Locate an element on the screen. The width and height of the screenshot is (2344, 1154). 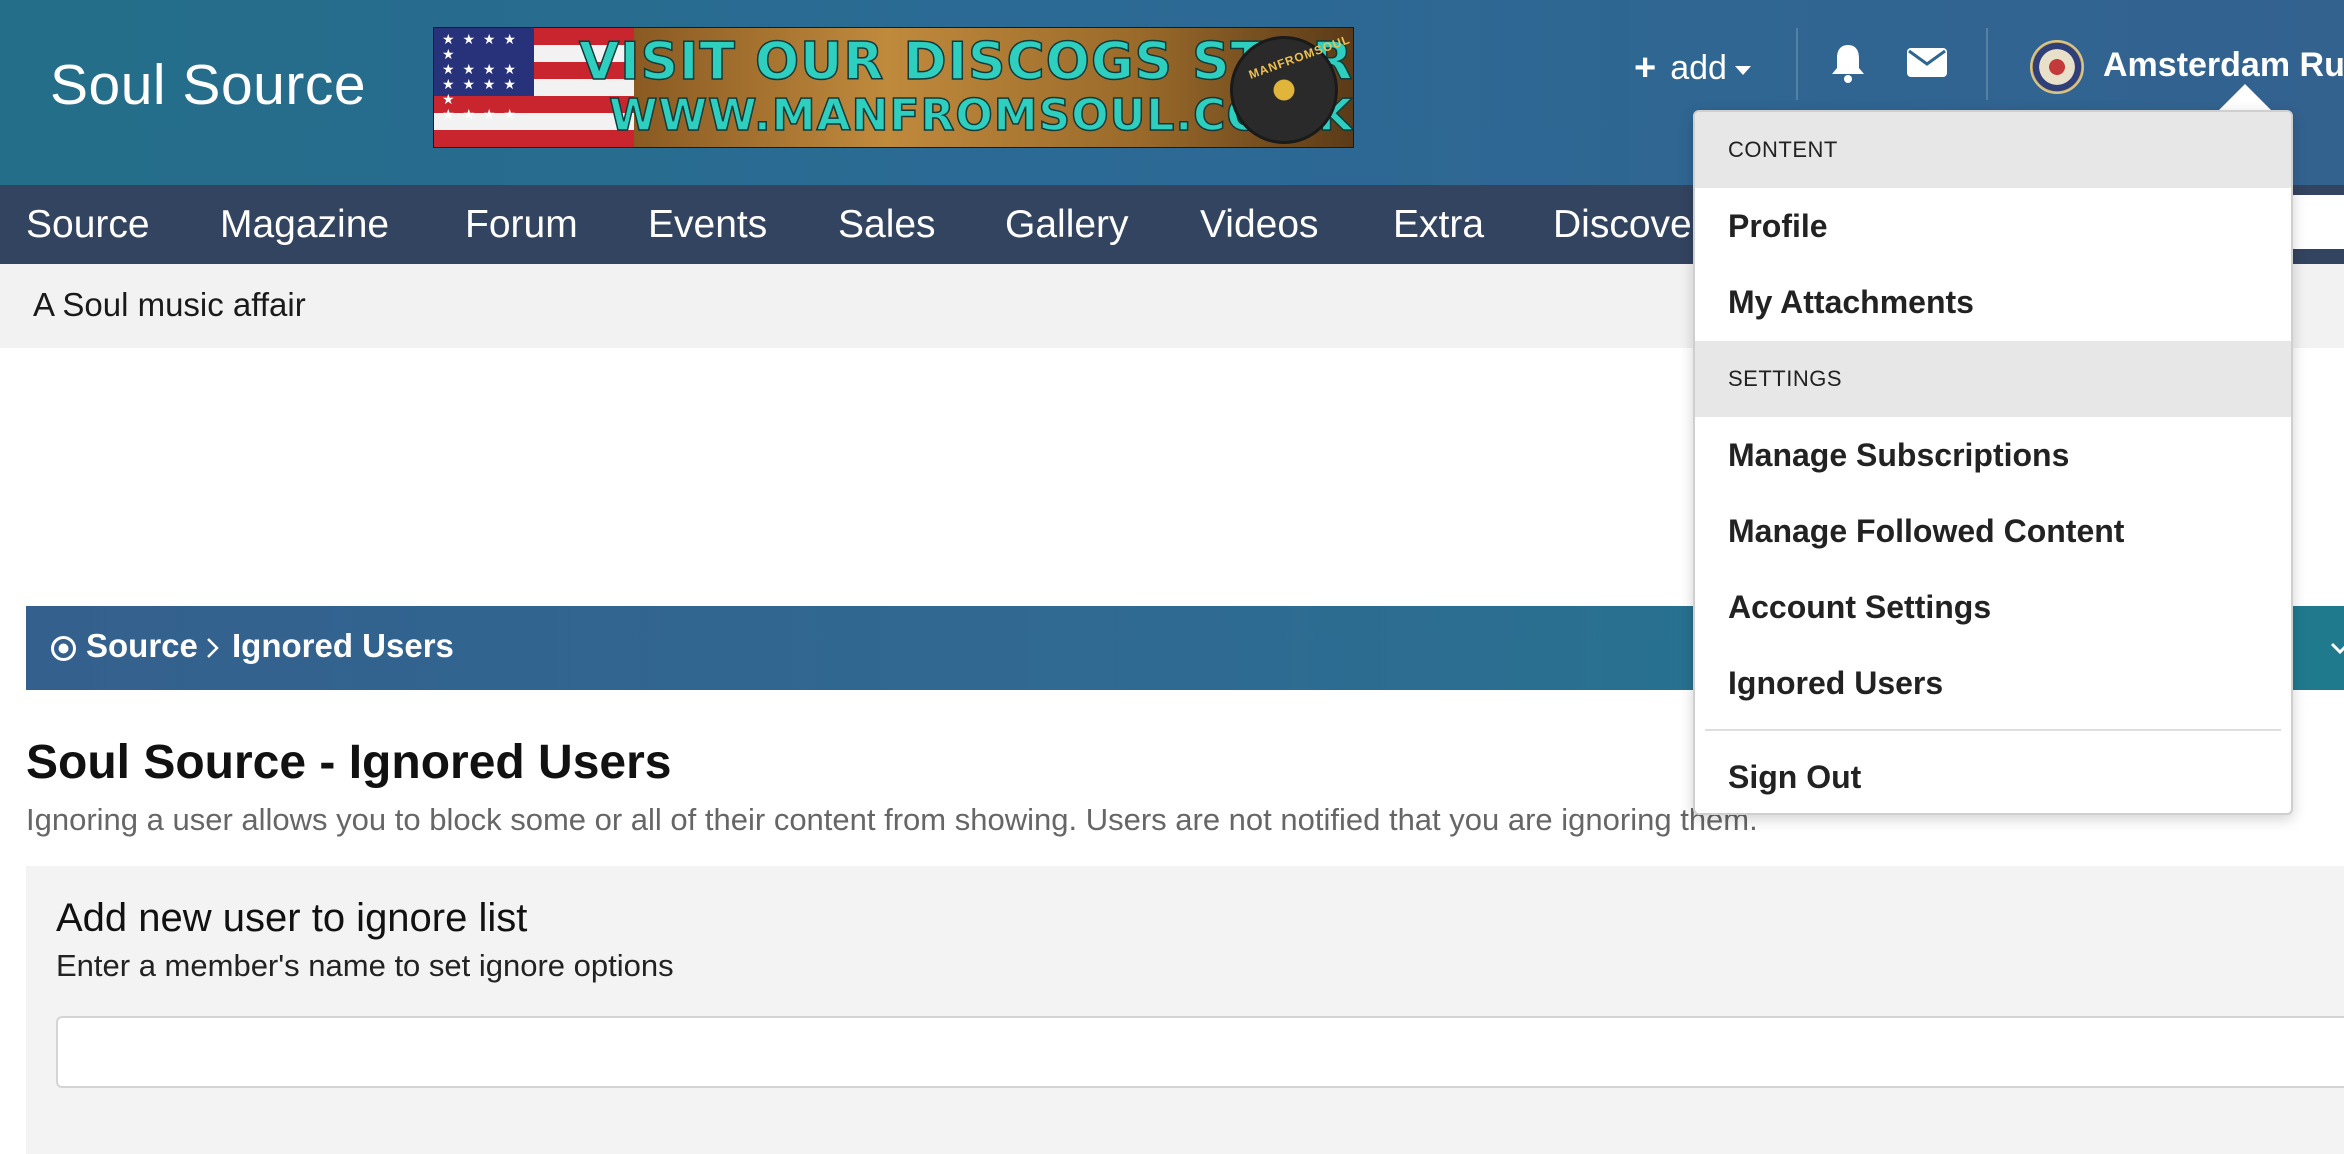
menu-item-ignored-users: Ignored Users is located at coordinates (1835, 683).